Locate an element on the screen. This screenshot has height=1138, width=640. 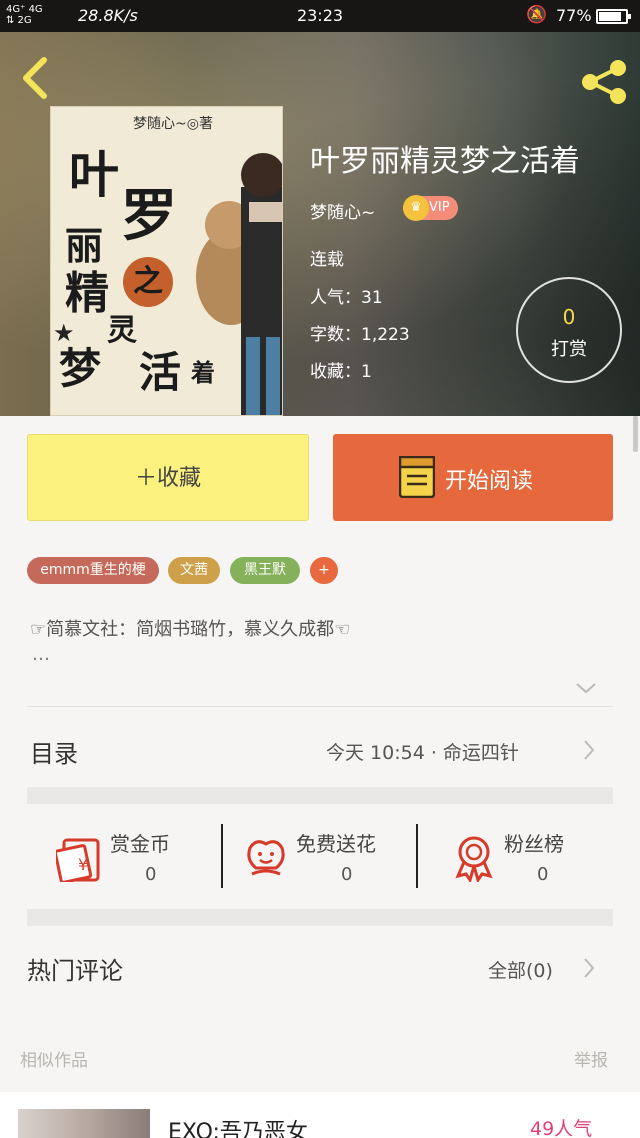
fan-ranking: 粉丝榜 0 is located at coordinates (545, 857).